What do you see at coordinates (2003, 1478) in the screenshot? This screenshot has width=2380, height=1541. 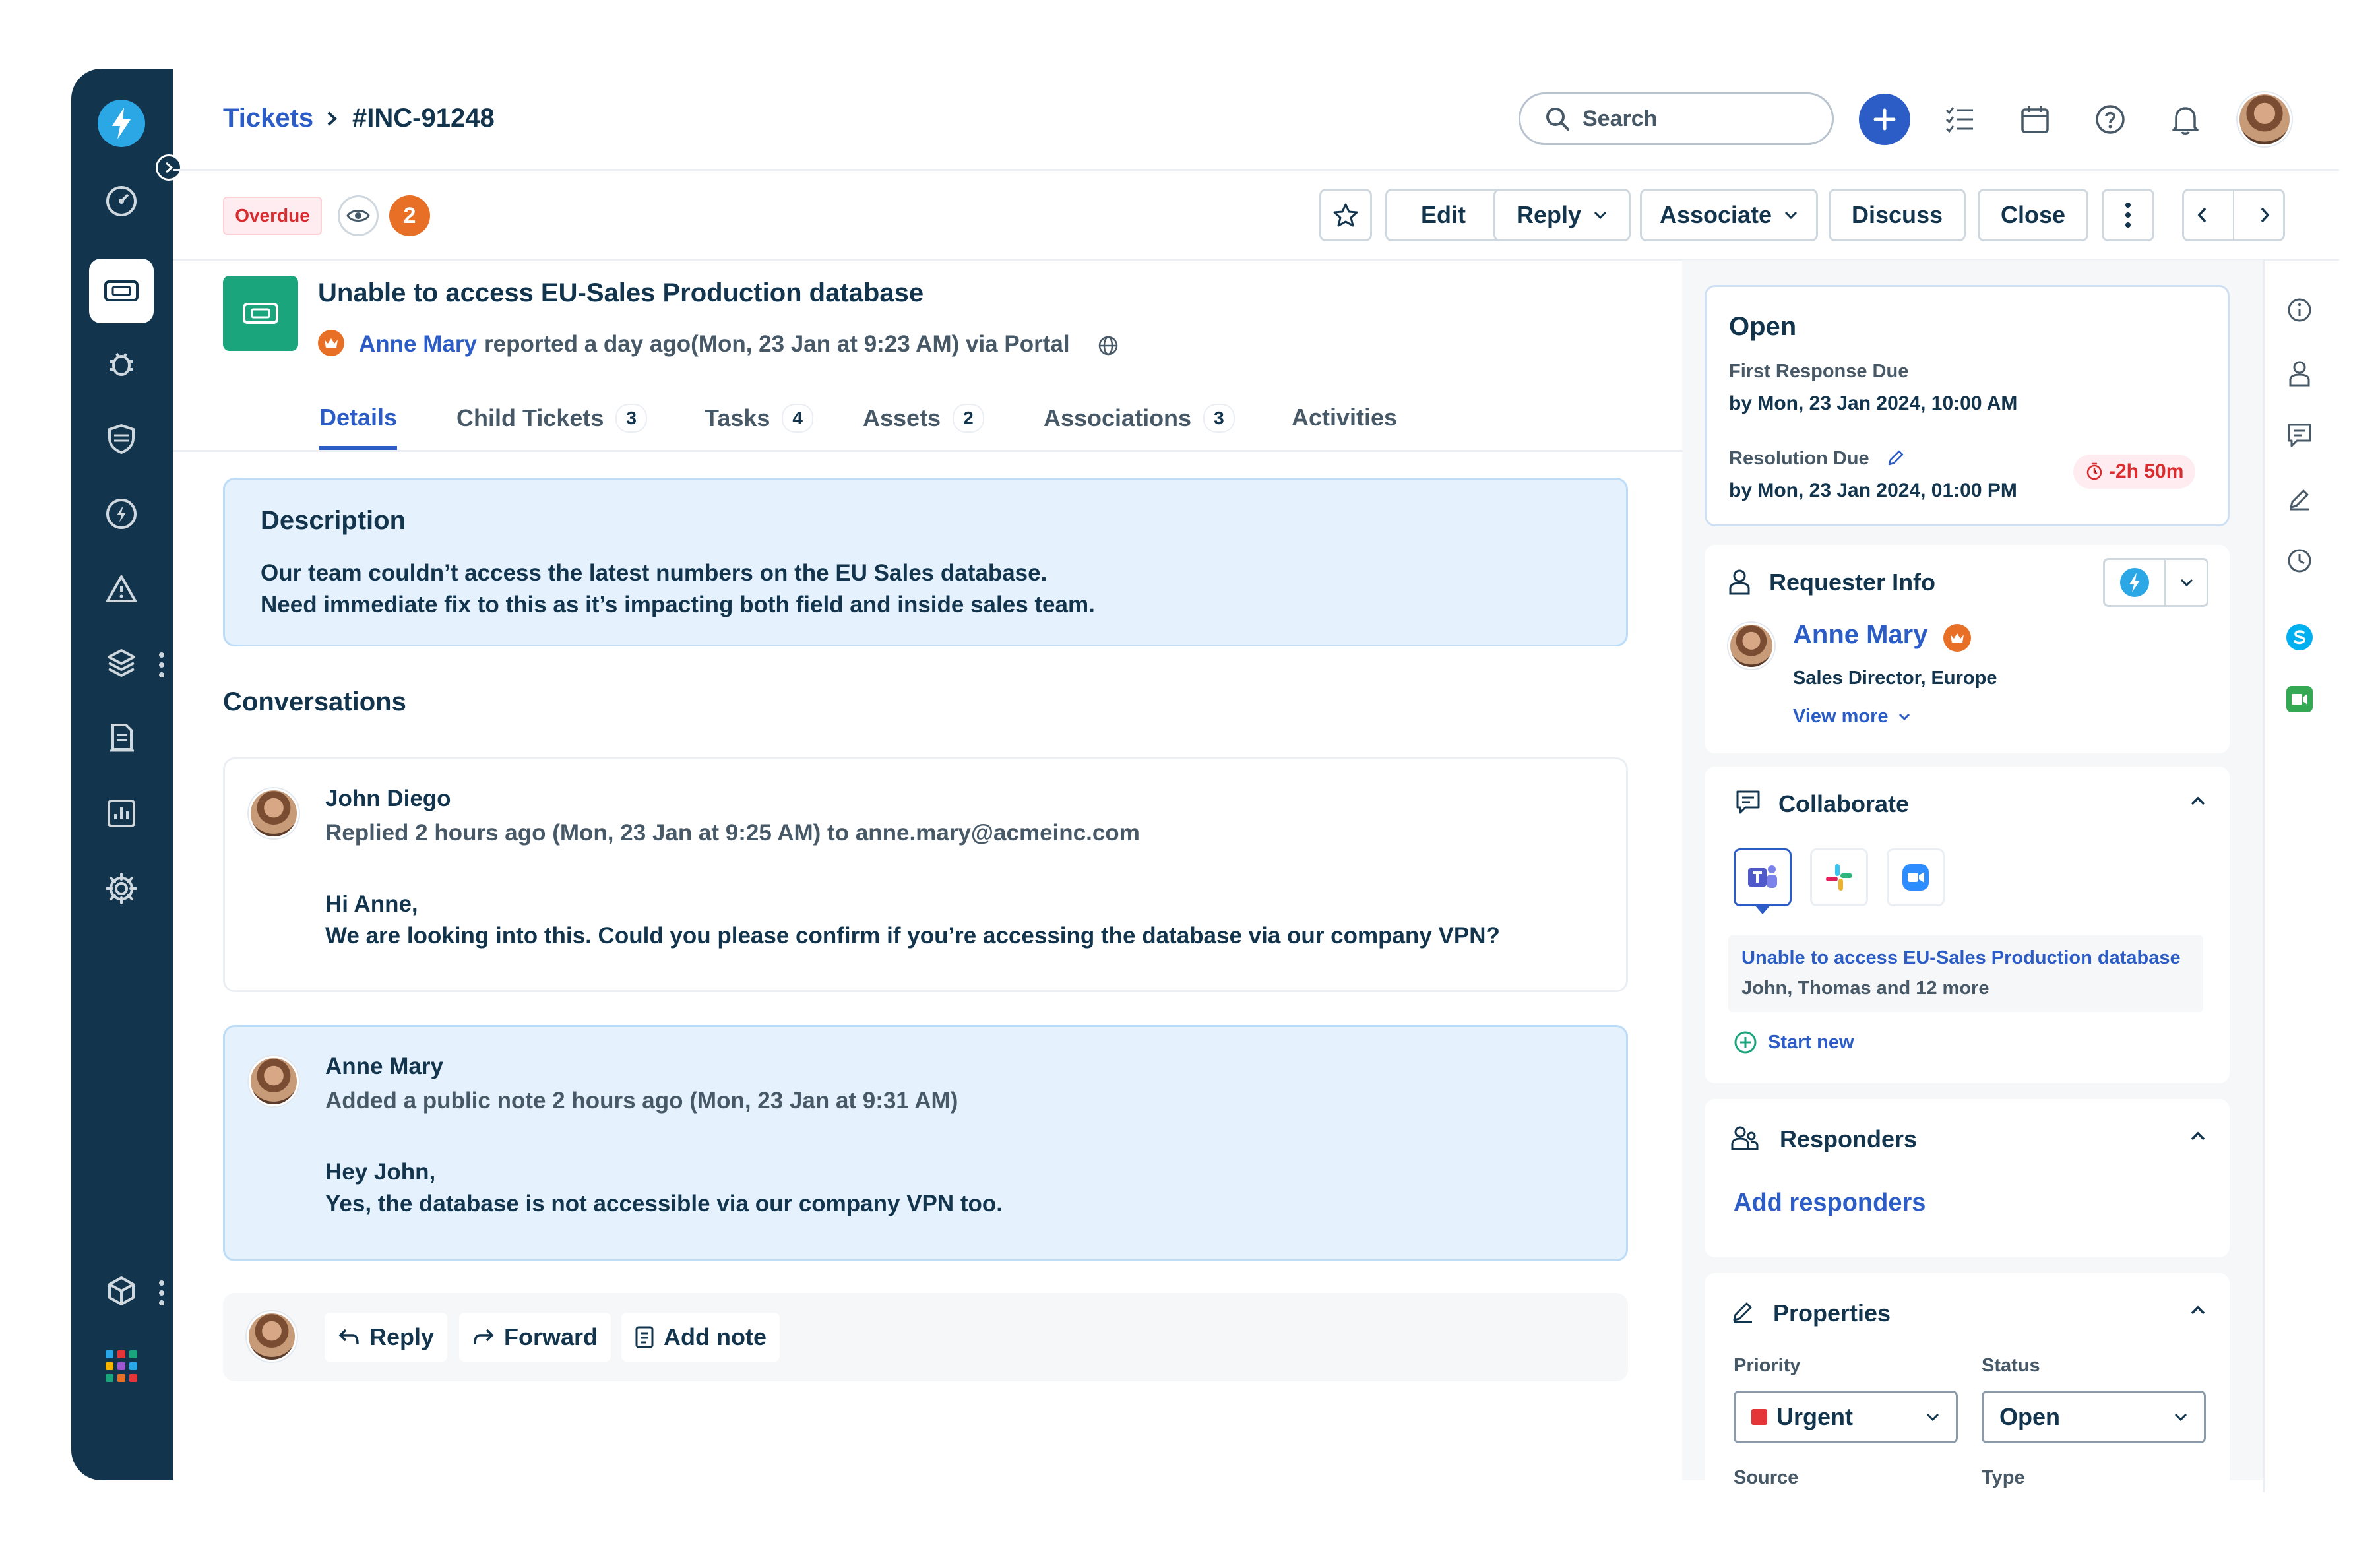 I see `type-label: Type` at bounding box center [2003, 1478].